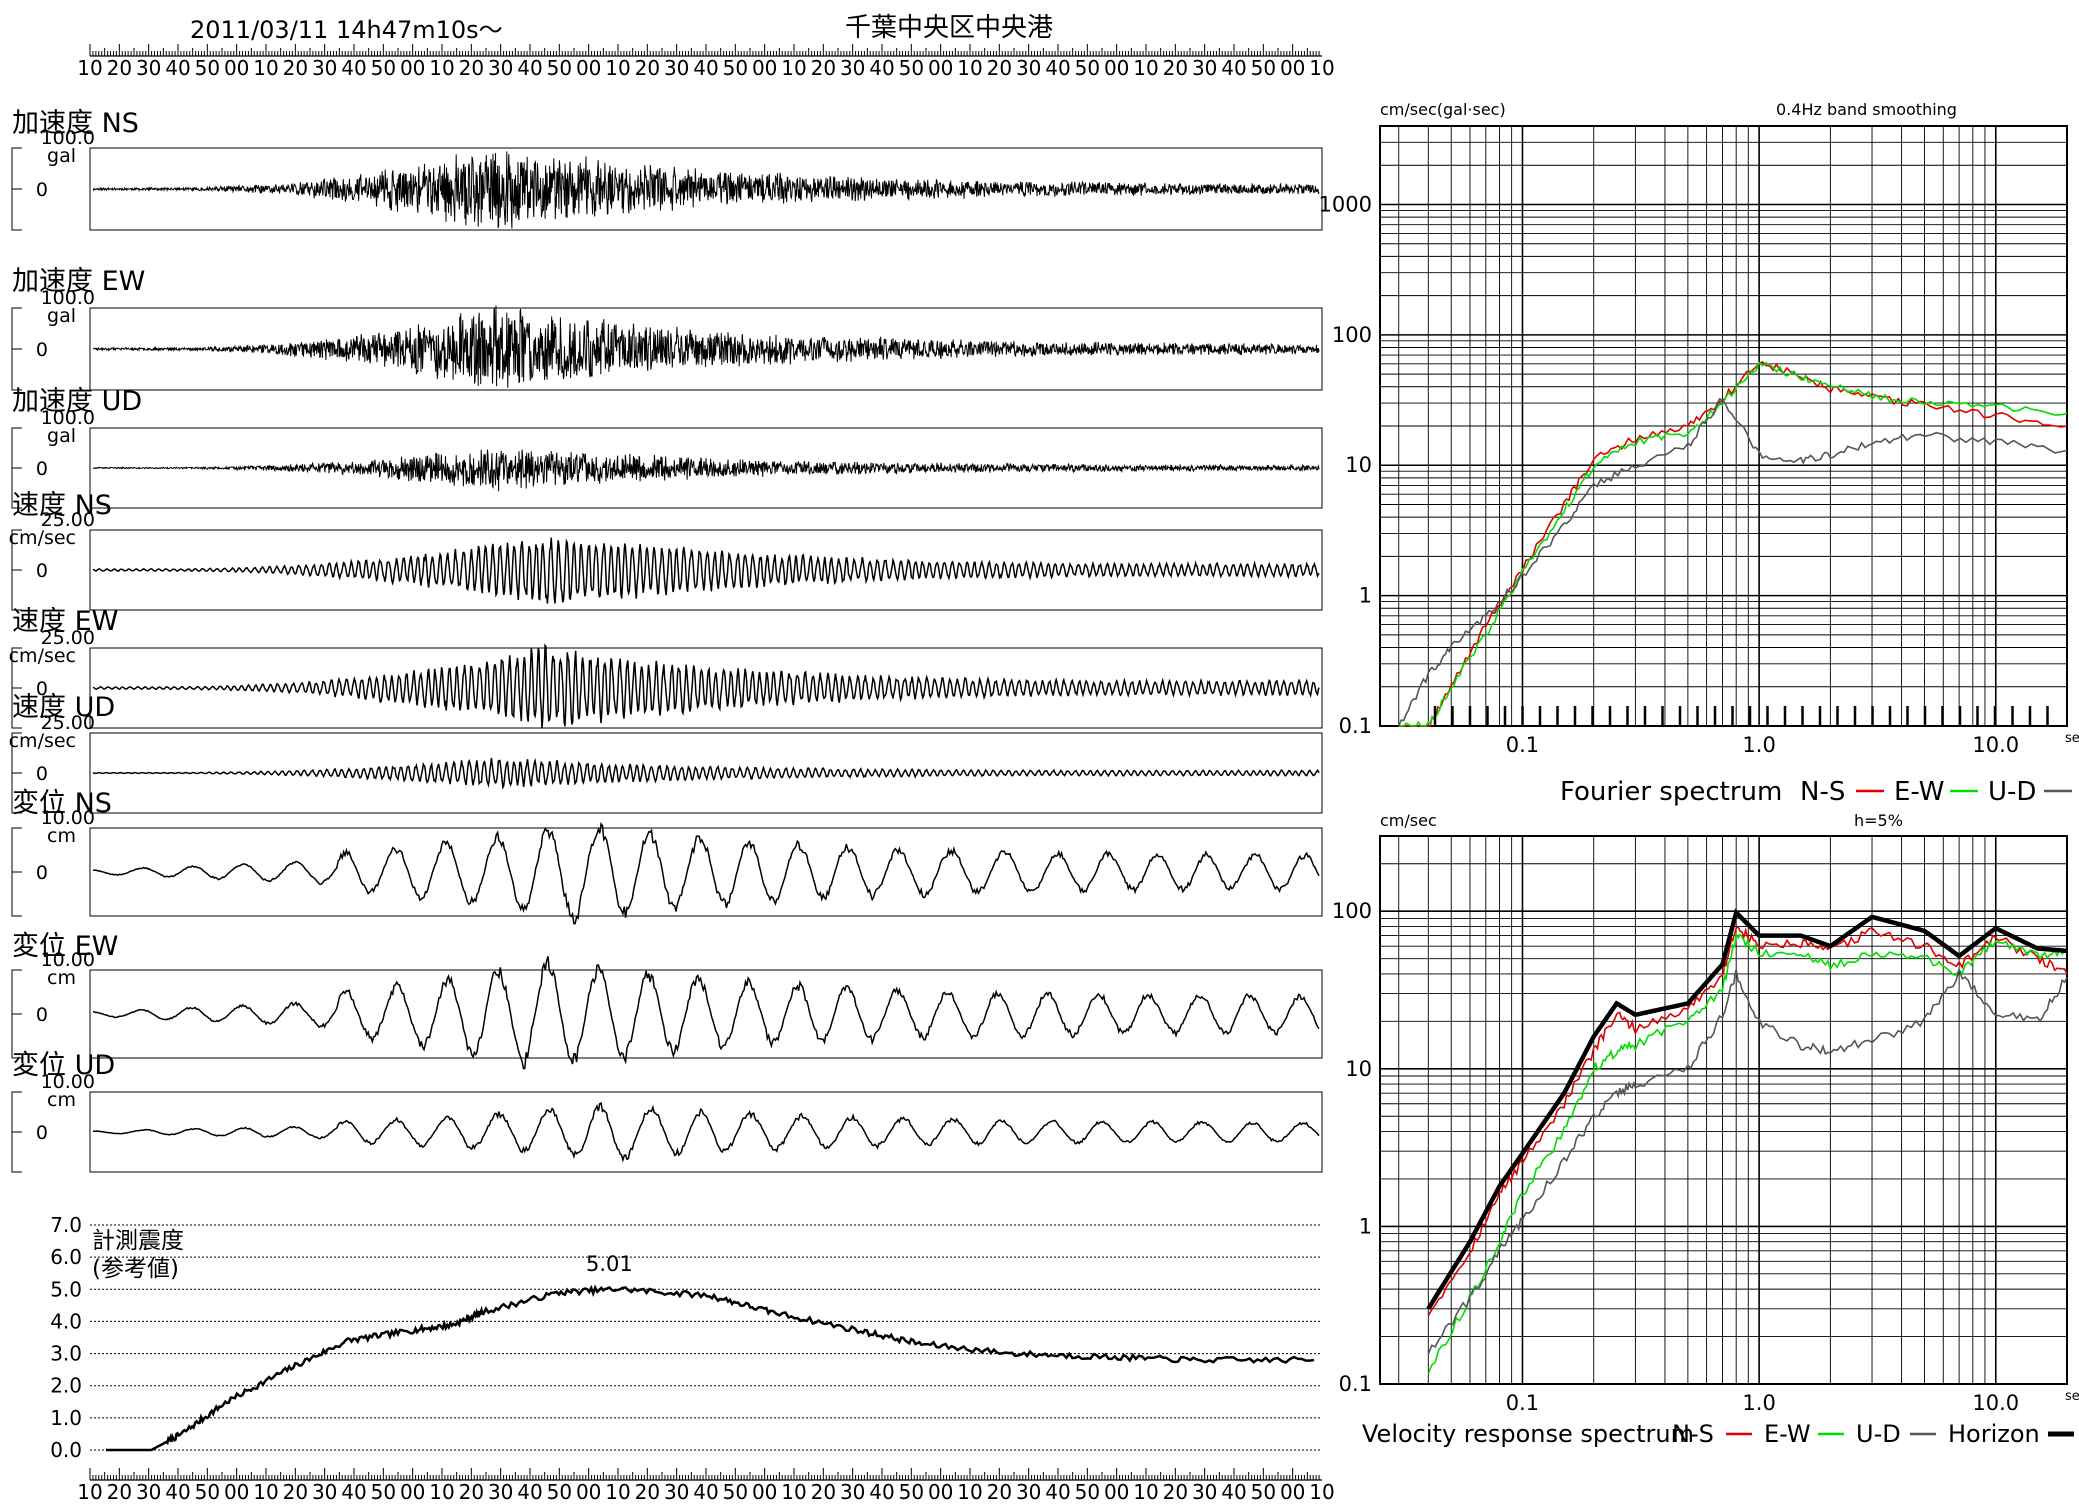 The height and width of the screenshot is (1507, 2079). What do you see at coordinates (1822, 792) in the screenshot?
I see `fourier-legend-label: N-S` at bounding box center [1822, 792].